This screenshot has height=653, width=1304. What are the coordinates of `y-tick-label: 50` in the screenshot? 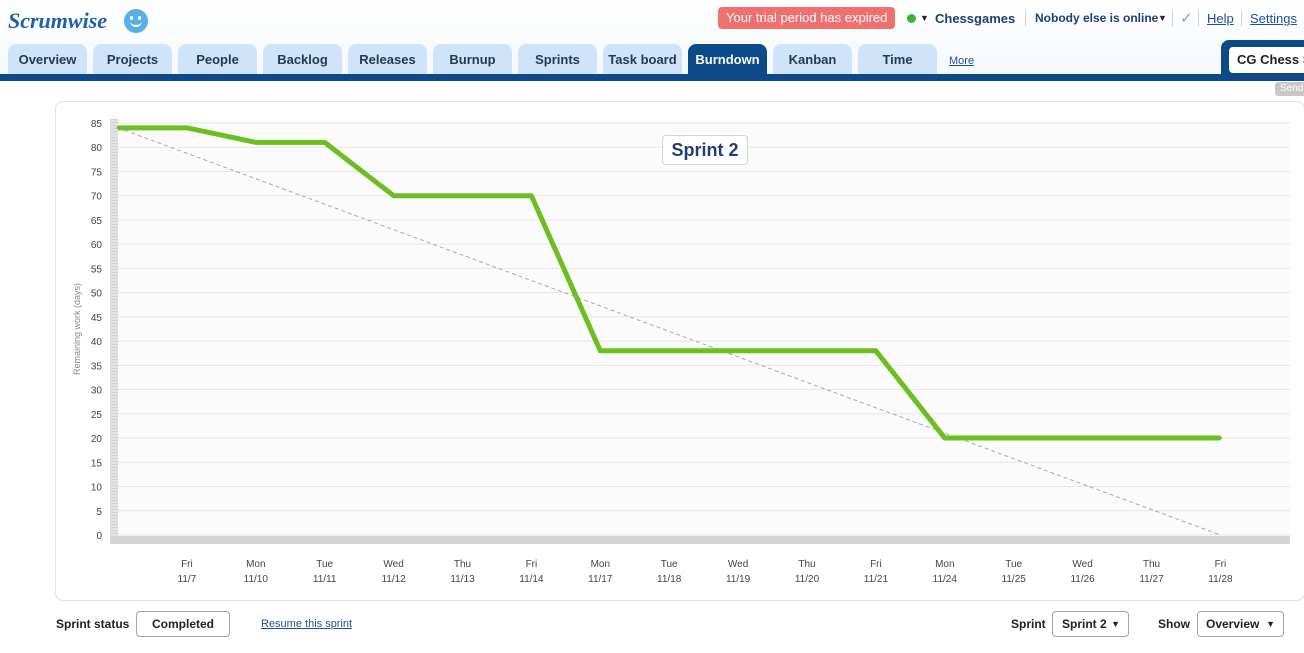 It's located at (97, 294).